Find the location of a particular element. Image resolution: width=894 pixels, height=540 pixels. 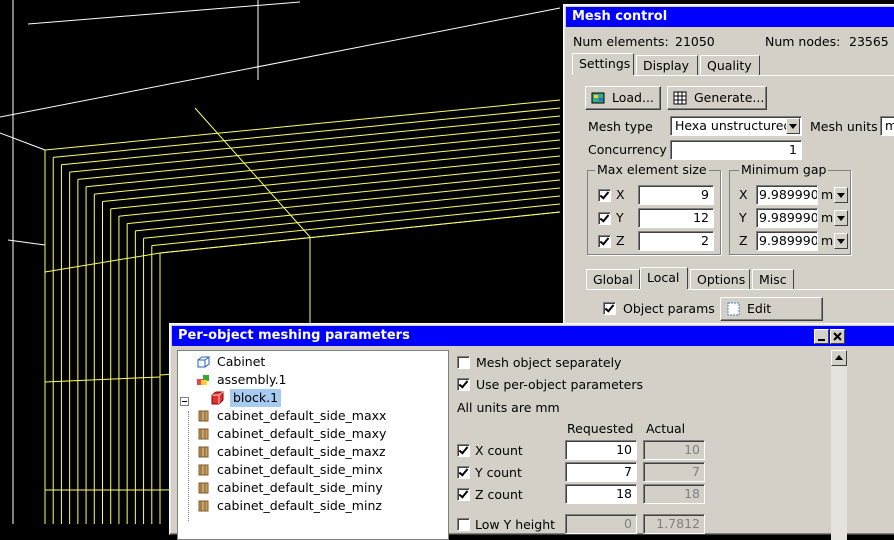

mesh-control-title: Mesh control is located at coordinates (730, 17).